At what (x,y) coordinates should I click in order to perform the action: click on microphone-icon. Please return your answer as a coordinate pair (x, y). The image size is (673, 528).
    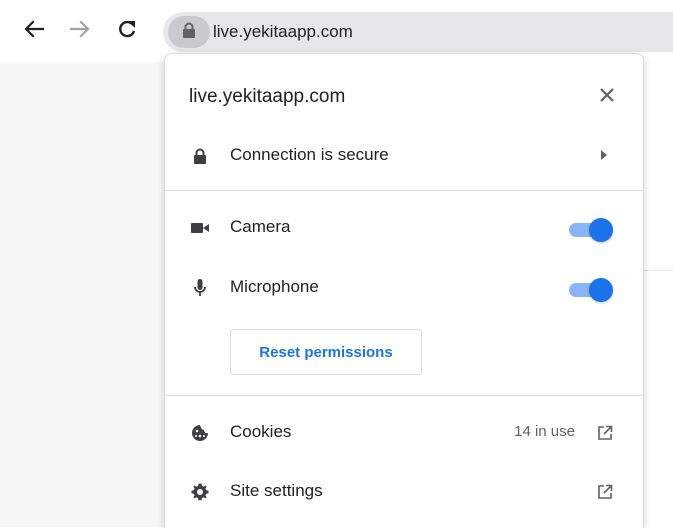
    Looking at the image, I should click on (200, 288).